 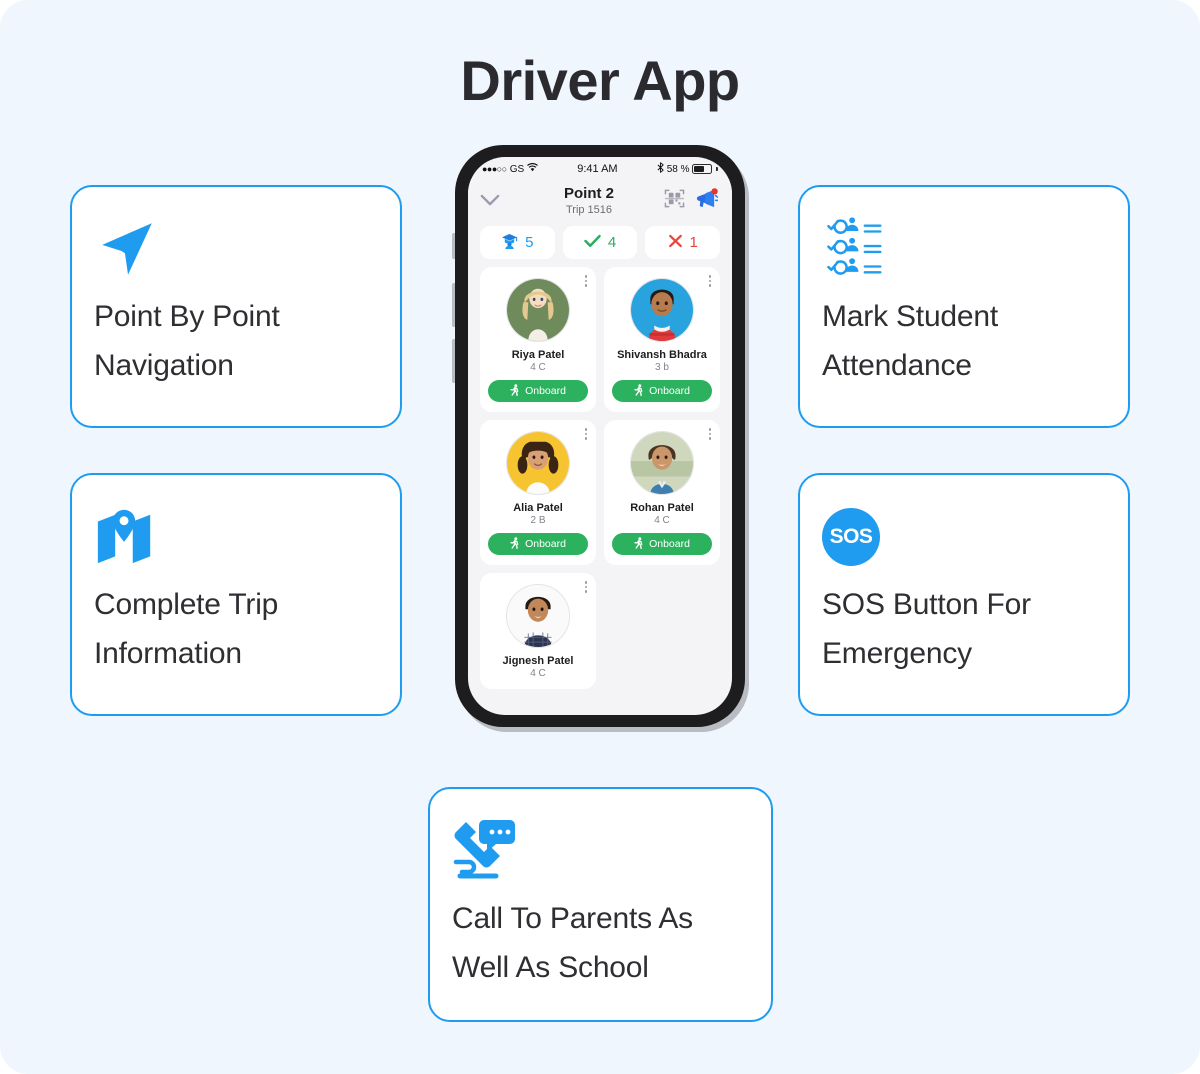 I want to click on status-bar: ●●●○○ GS 9:41 AM 58 %, so click(x=600, y=168).